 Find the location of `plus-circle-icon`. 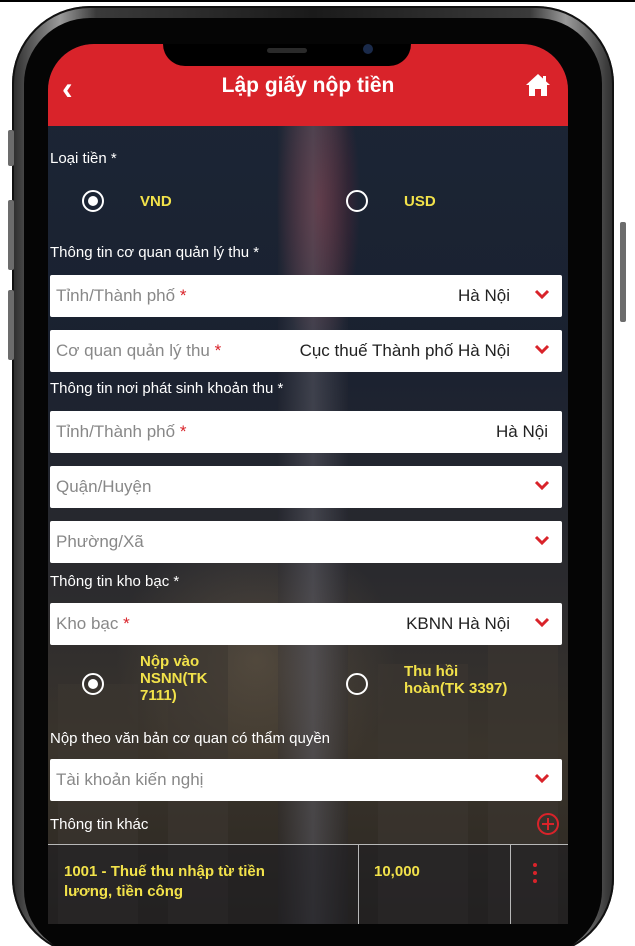

plus-circle-icon is located at coordinates (548, 824).